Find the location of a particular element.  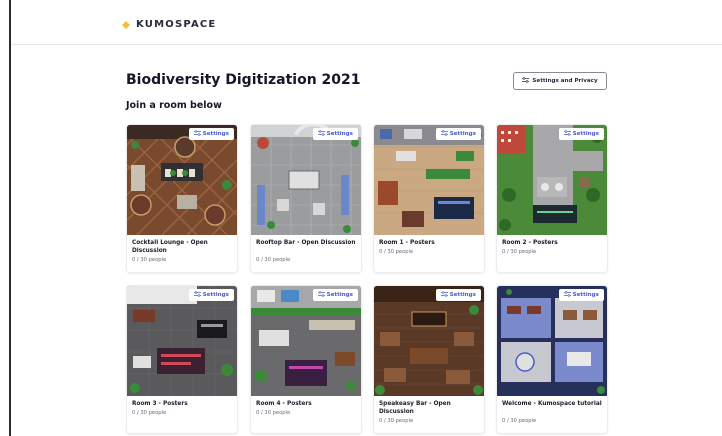

page-title: Biodiversity Digitization 2021 is located at coordinates (243, 80).